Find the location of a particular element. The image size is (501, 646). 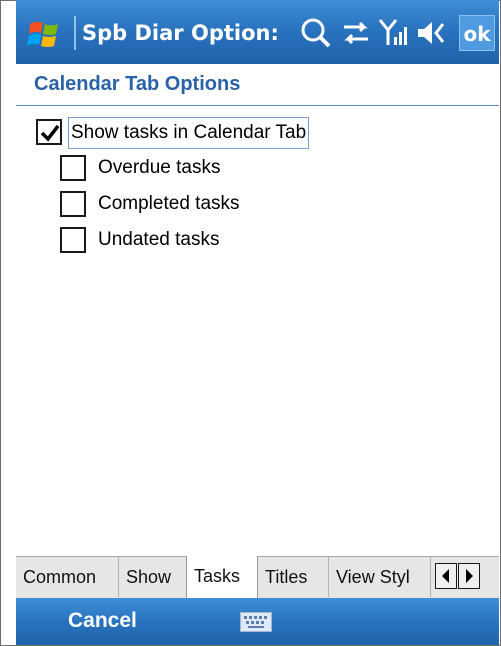

cancel-softkey: Cancel is located at coordinates (102, 621).